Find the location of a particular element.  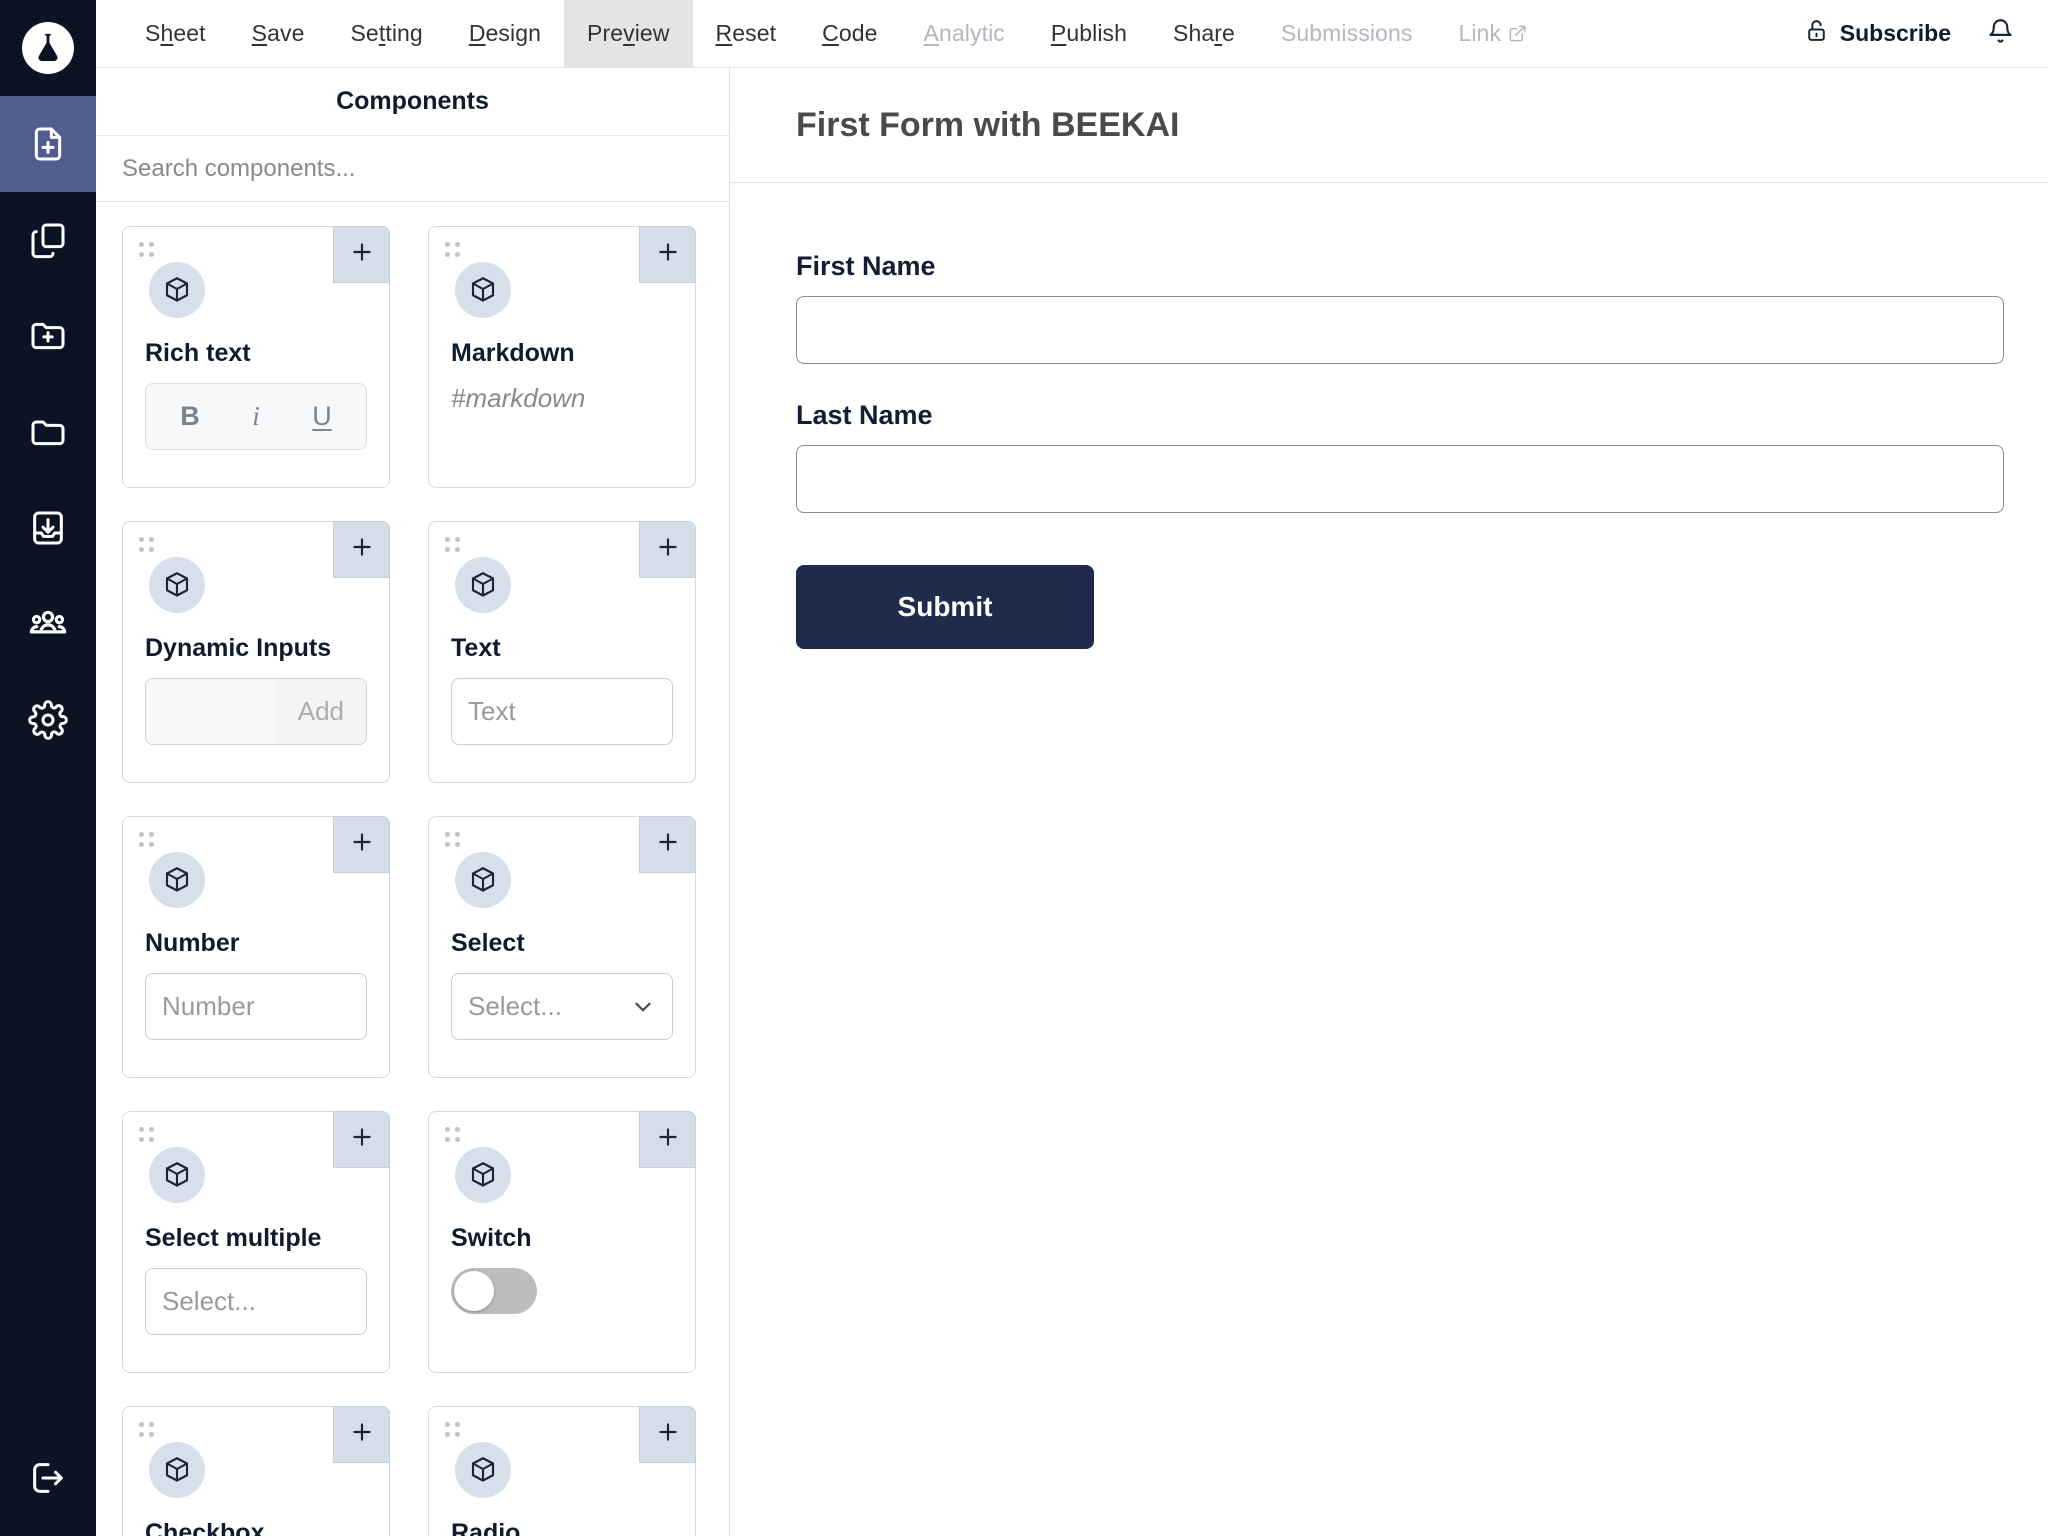

inbox-download-icon is located at coordinates (48, 528).